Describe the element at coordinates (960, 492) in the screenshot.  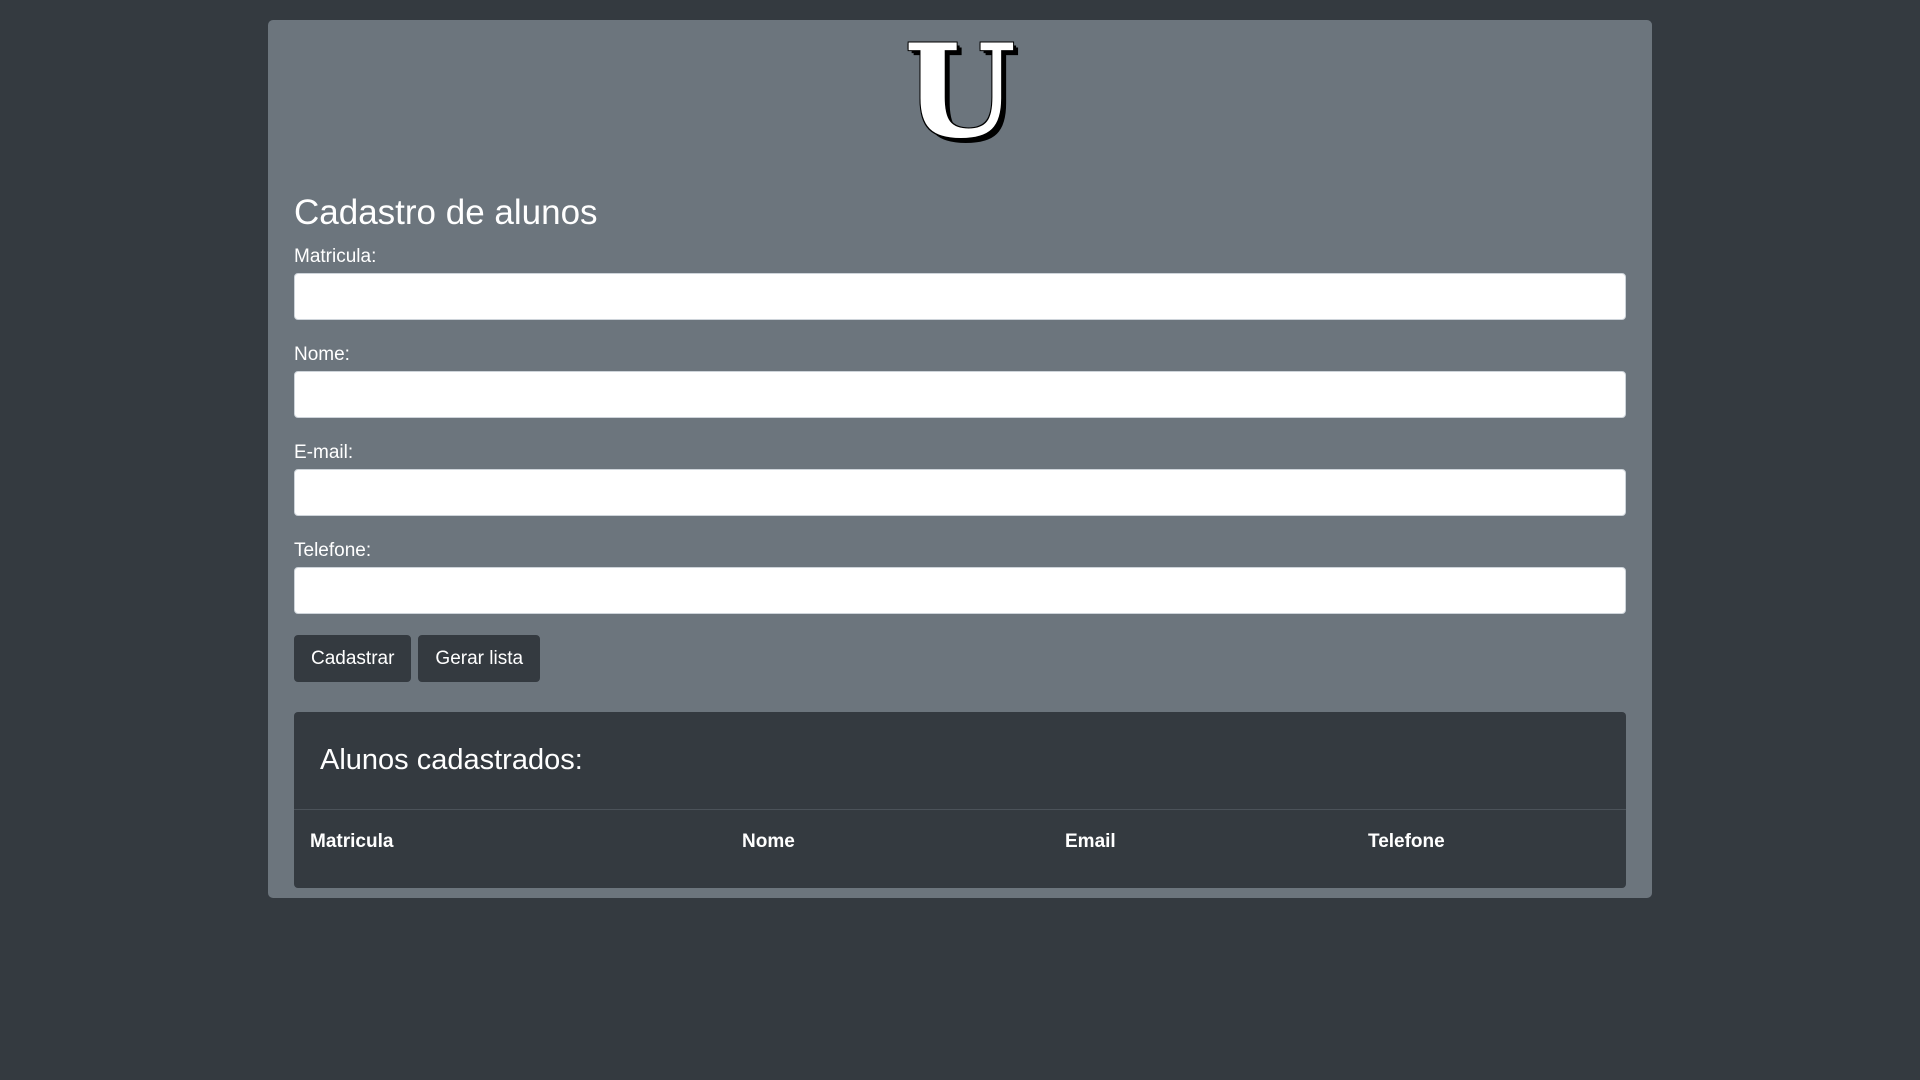
I see `email-input` at that location.